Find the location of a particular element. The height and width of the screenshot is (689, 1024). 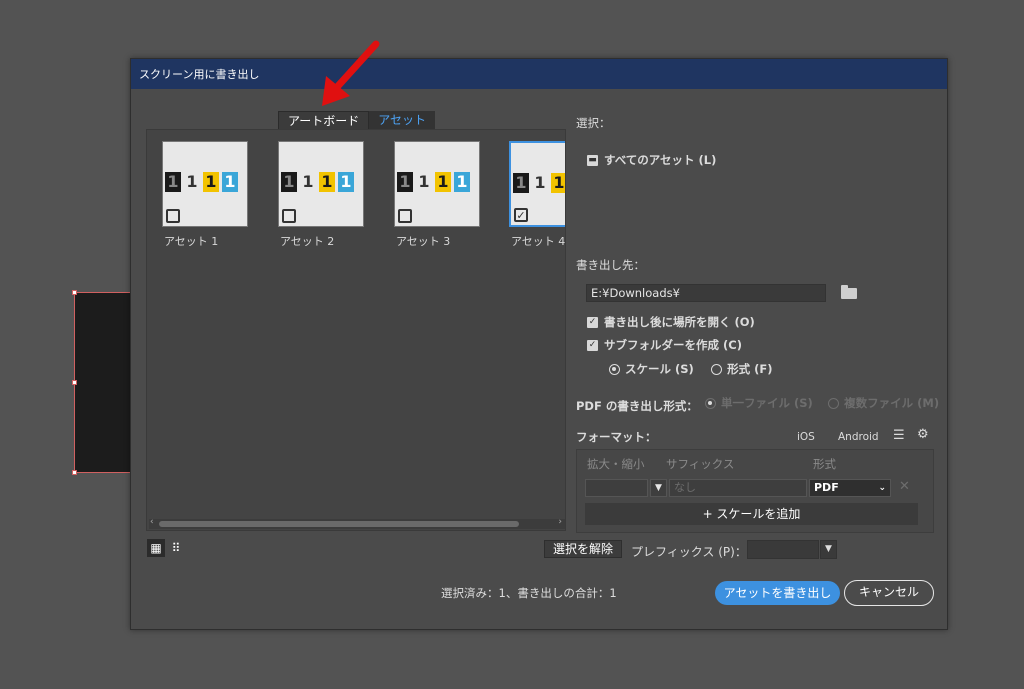

create-subfolder-row: ✓ サブフォルダーを作成 (C) is located at coordinates (664, 345).